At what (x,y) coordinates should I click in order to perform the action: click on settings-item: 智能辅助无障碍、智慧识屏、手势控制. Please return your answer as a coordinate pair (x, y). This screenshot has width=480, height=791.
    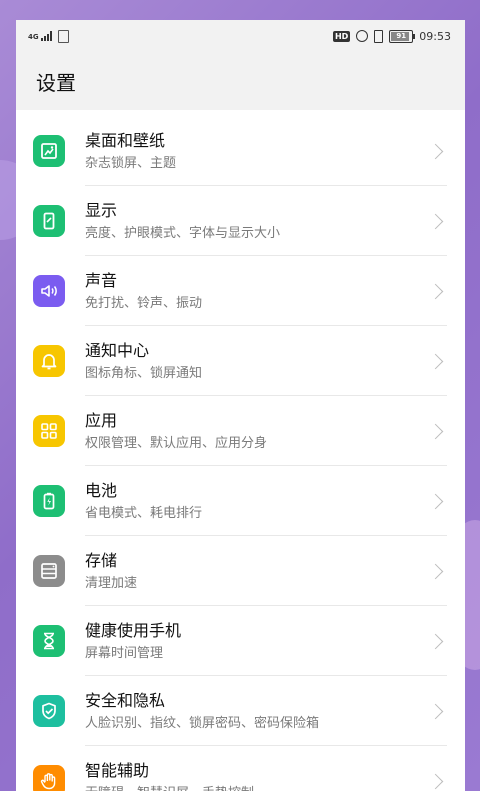
    Looking at the image, I should click on (240, 768).